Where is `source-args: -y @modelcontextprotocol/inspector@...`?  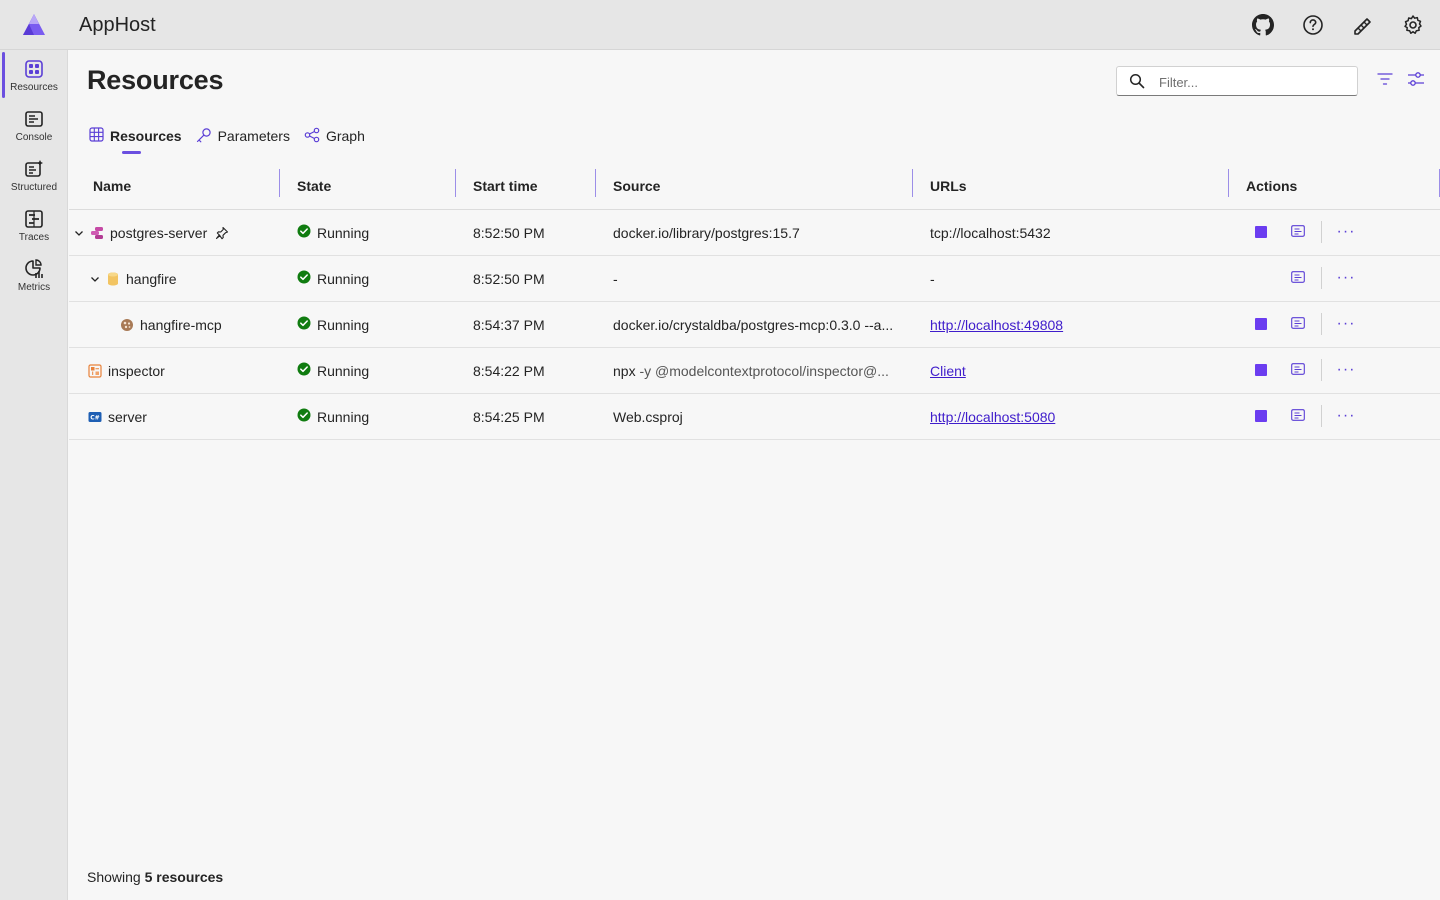 source-args: -y @modelcontextprotocol/inspector@... is located at coordinates (764, 370).